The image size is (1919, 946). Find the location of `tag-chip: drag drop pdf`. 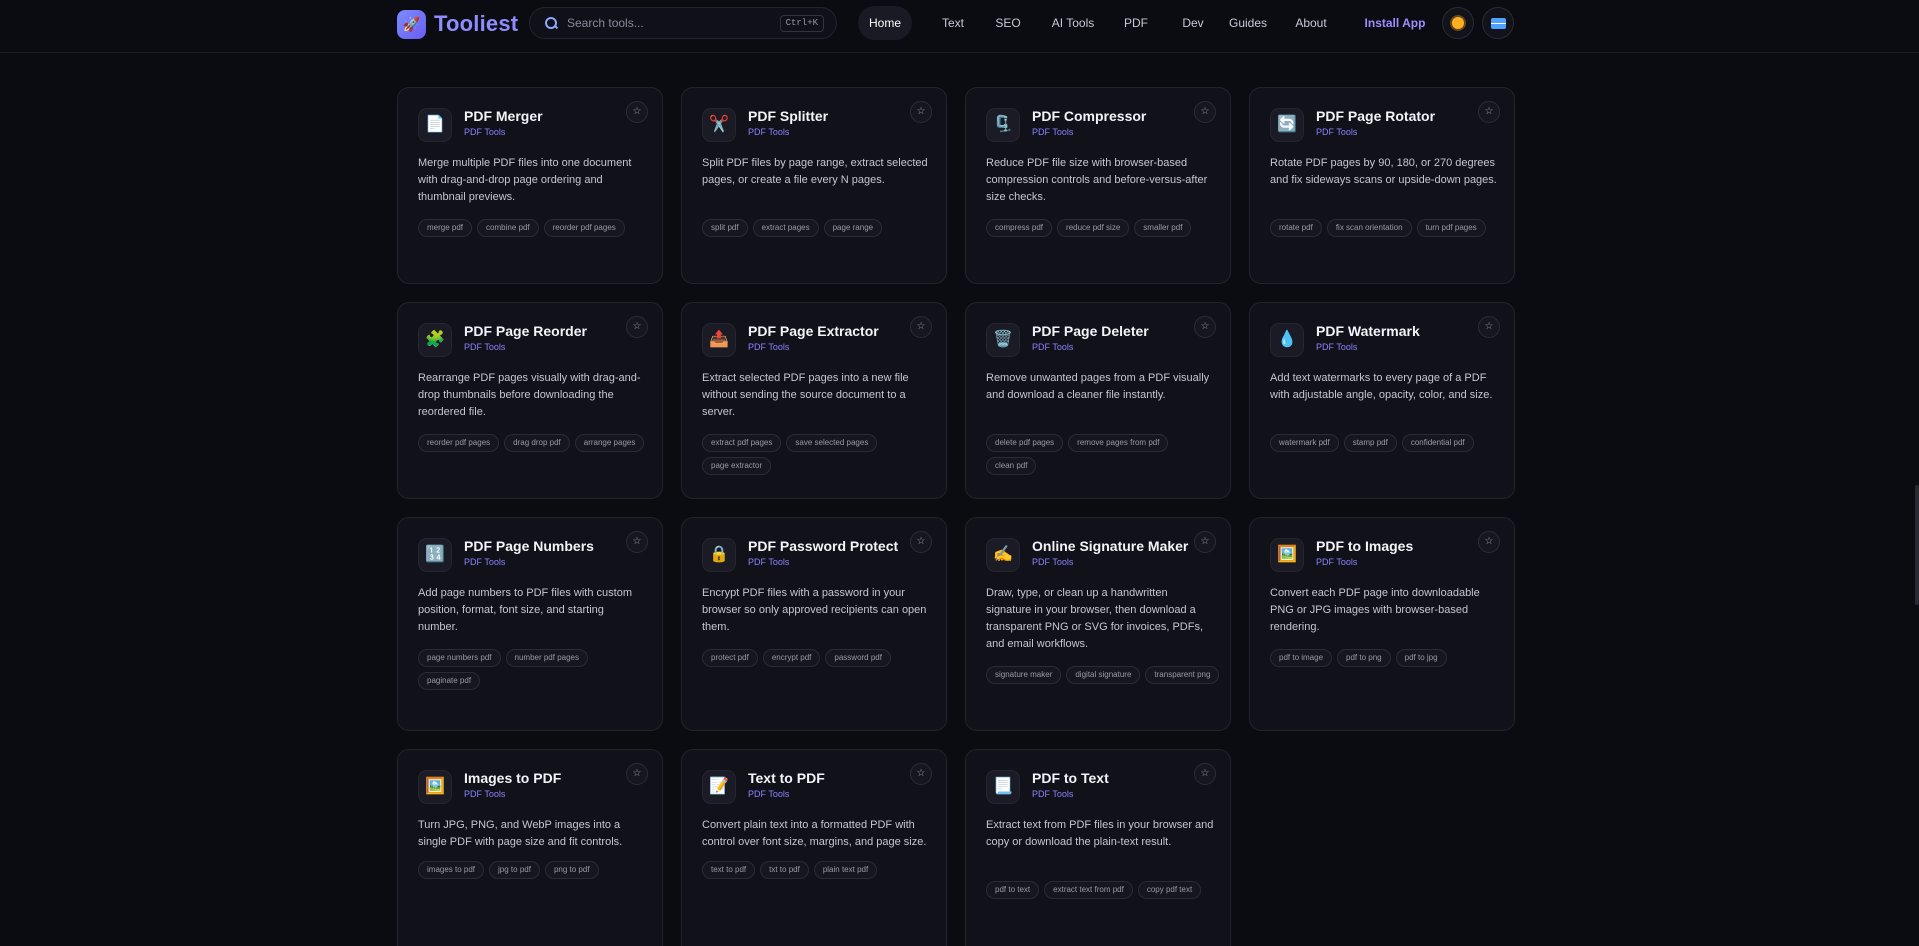

tag-chip: drag drop pdf is located at coordinates (537, 443).